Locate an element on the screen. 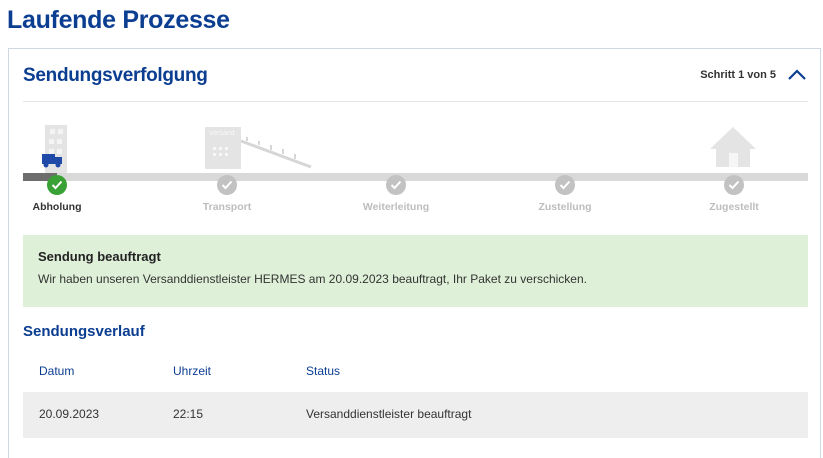  status-title: Sendung beauftragt is located at coordinates (99, 256).